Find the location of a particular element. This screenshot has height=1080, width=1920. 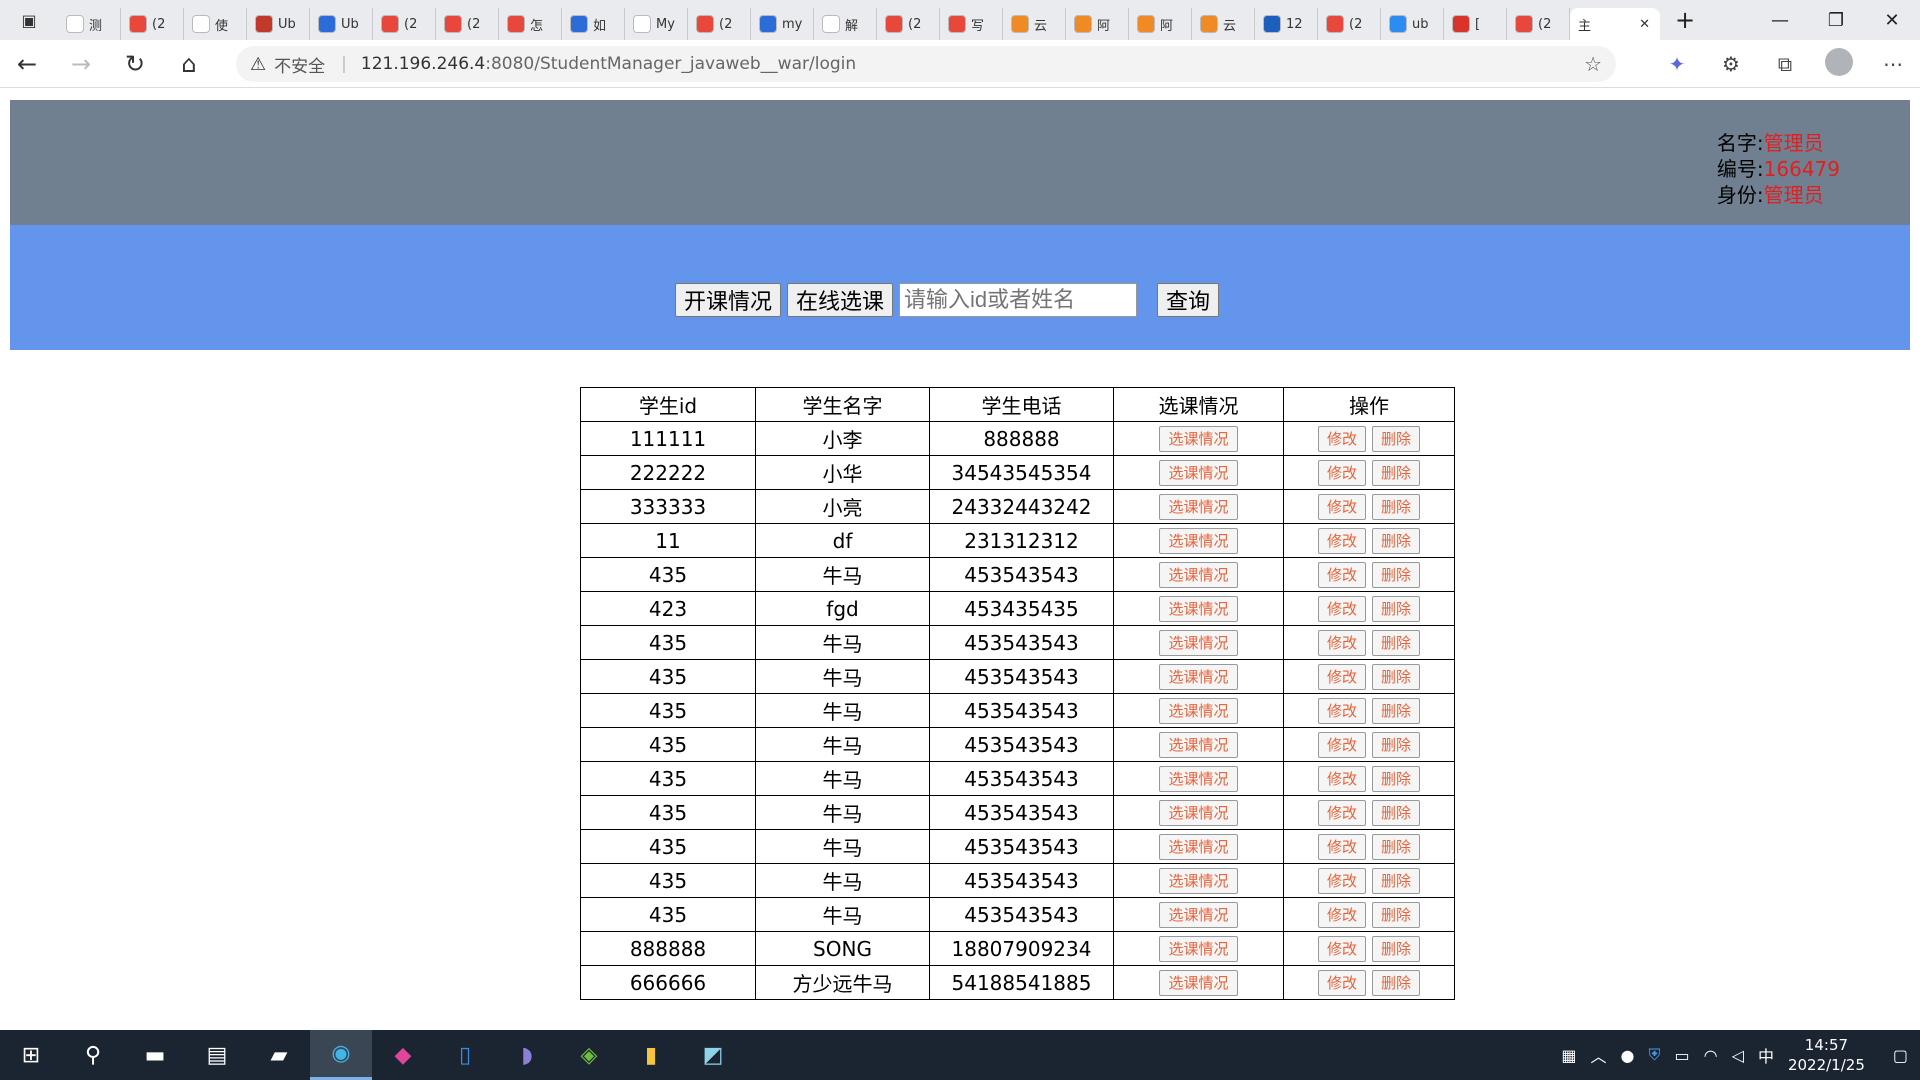

intellij-icon: ◆ is located at coordinates (403, 1055).